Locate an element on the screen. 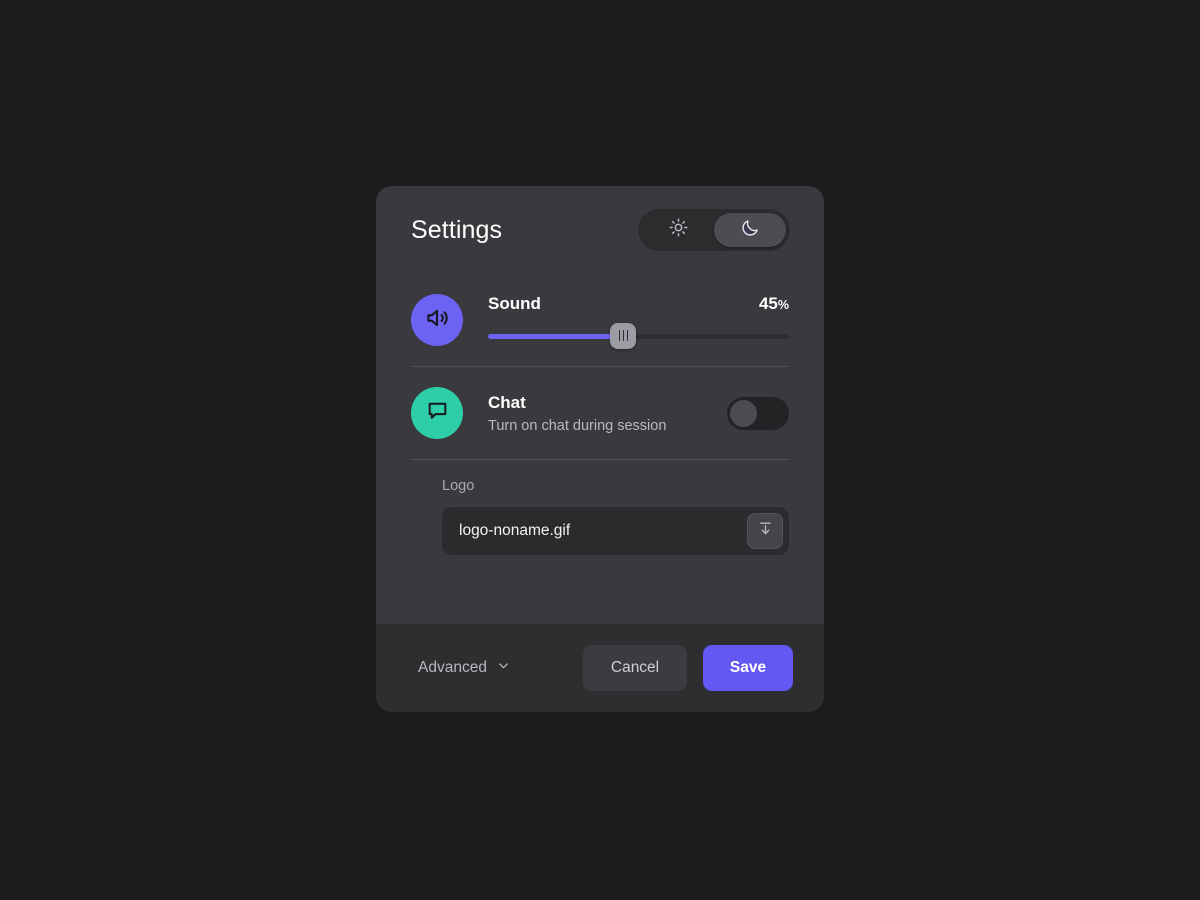  logo-file-field: logo-noname.gif is located at coordinates (615, 531).